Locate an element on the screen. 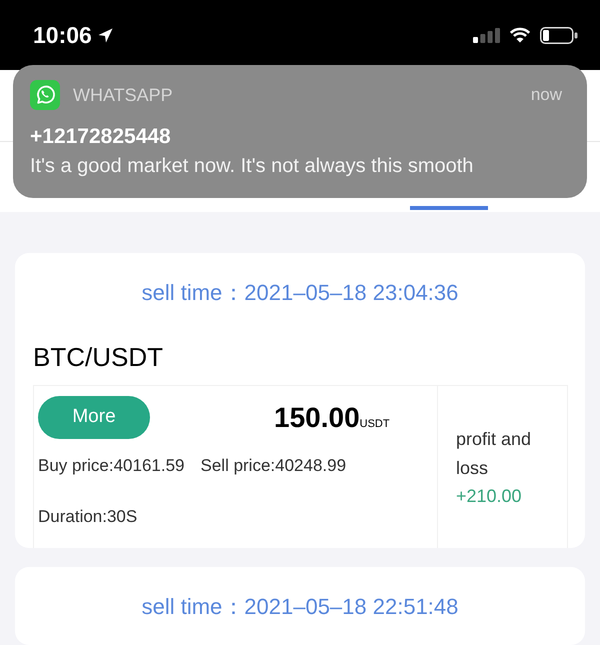 Image resolution: width=600 pixels, height=645 pixels. trading-pair: BTC/USDT is located at coordinates (98, 357).